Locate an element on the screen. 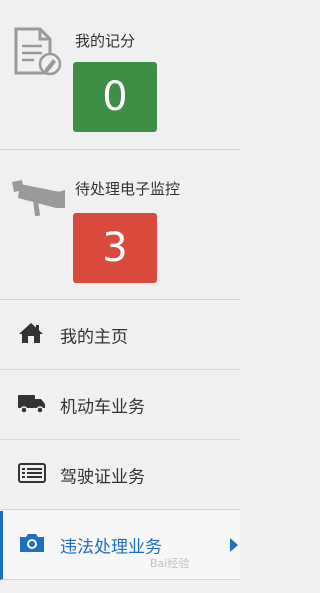 The width and height of the screenshot is (320, 593). nav-item-violations: 违法处理业务 is located at coordinates (120, 545).